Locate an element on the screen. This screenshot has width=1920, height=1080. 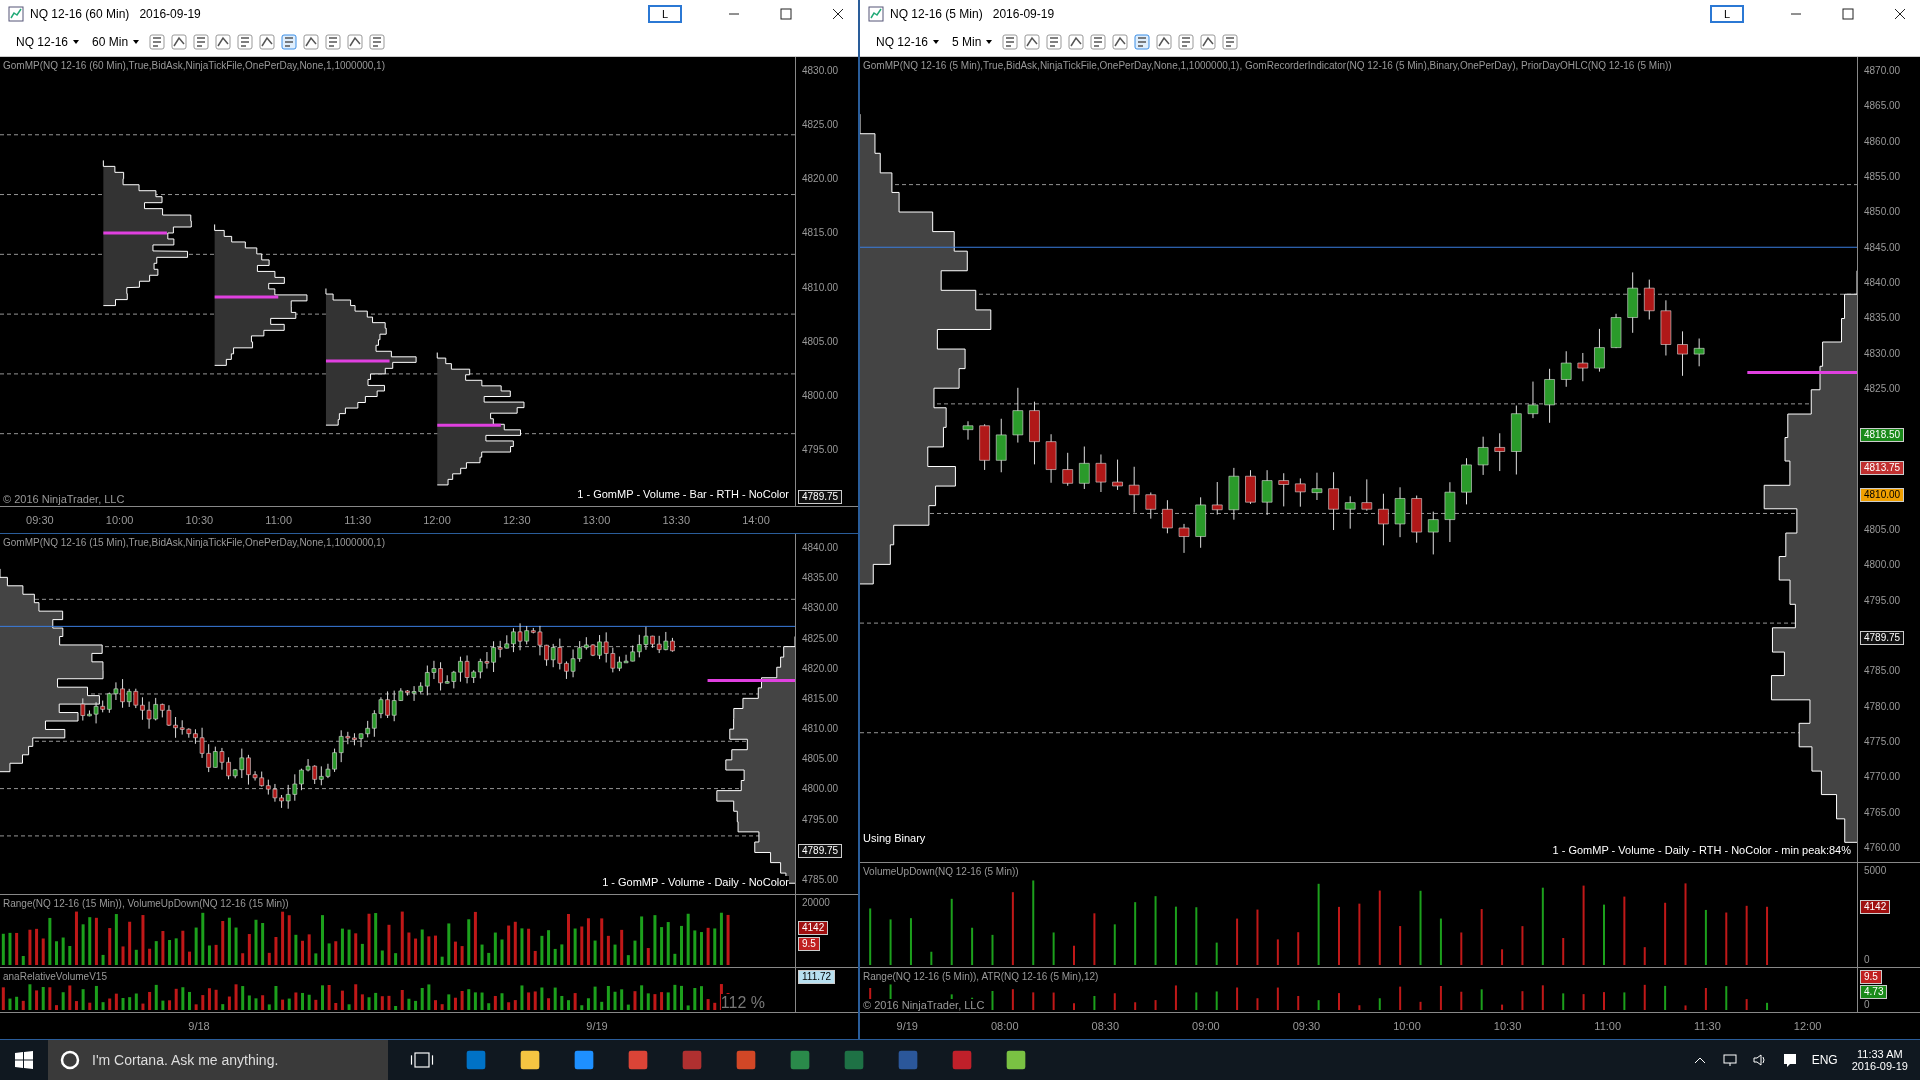
notification-icon is located at coordinates (1789, 1060).